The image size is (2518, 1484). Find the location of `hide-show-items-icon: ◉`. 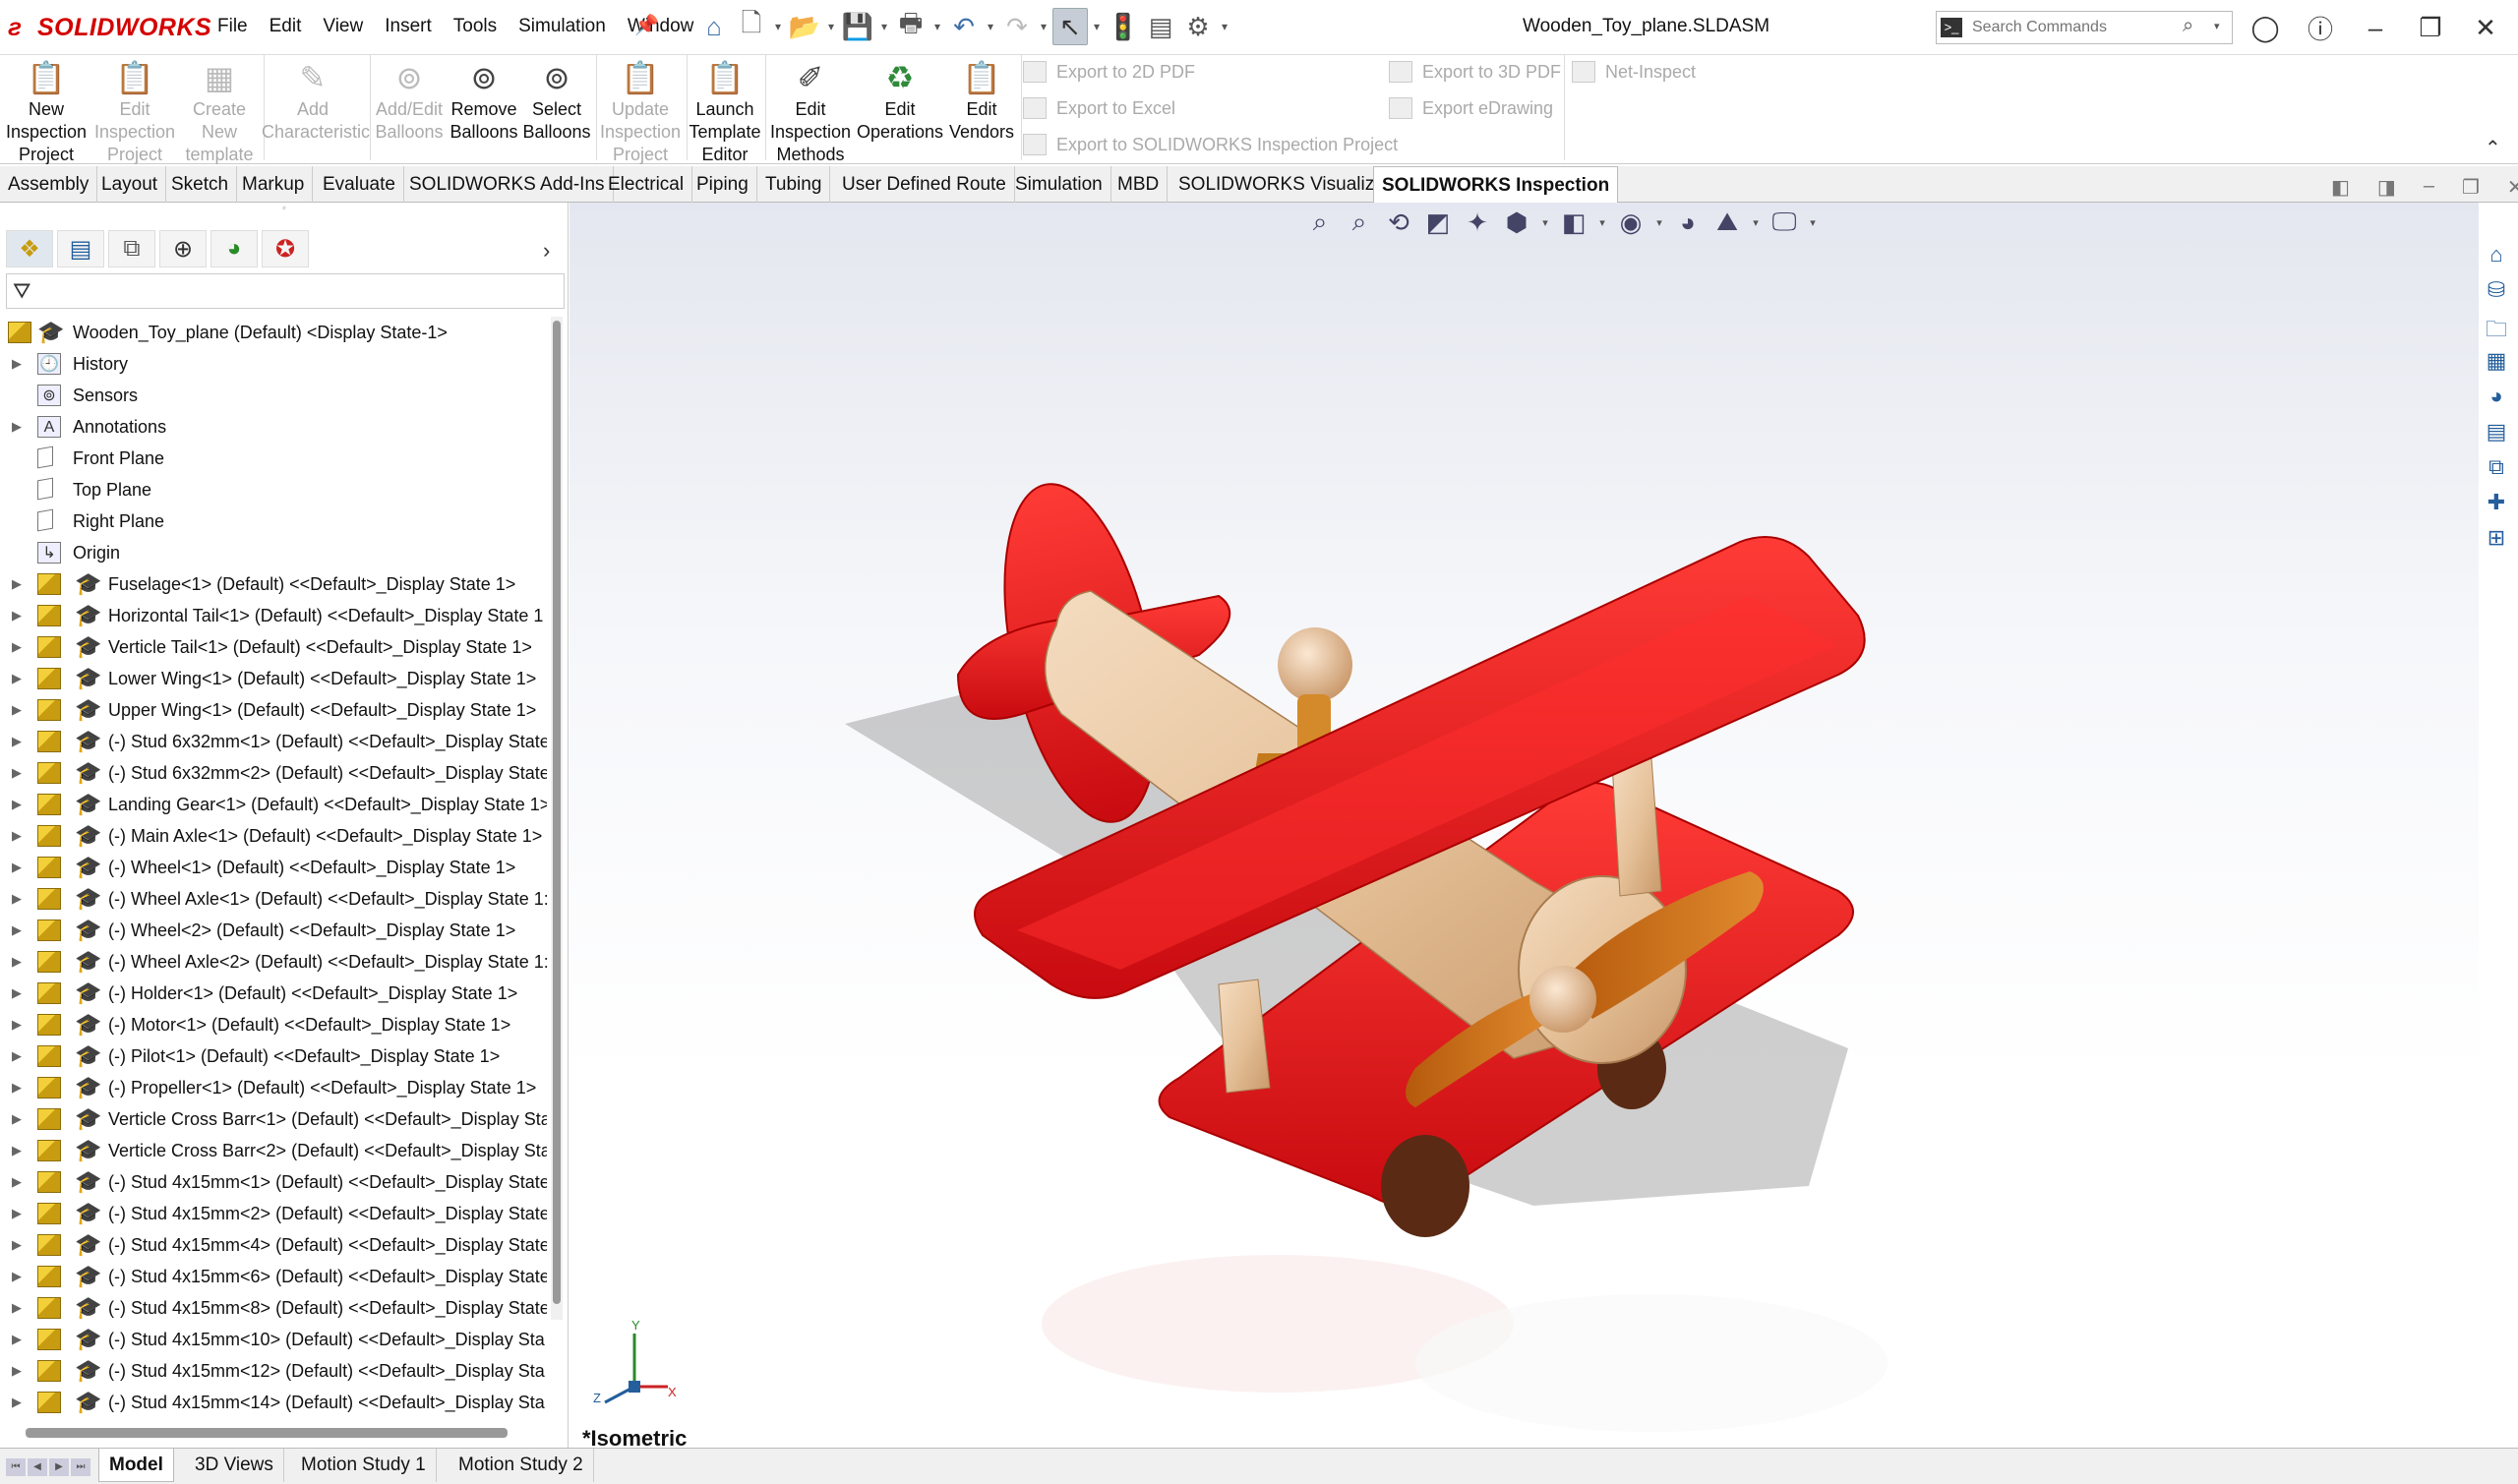

hide-show-items-icon: ◉ is located at coordinates (1631, 223).